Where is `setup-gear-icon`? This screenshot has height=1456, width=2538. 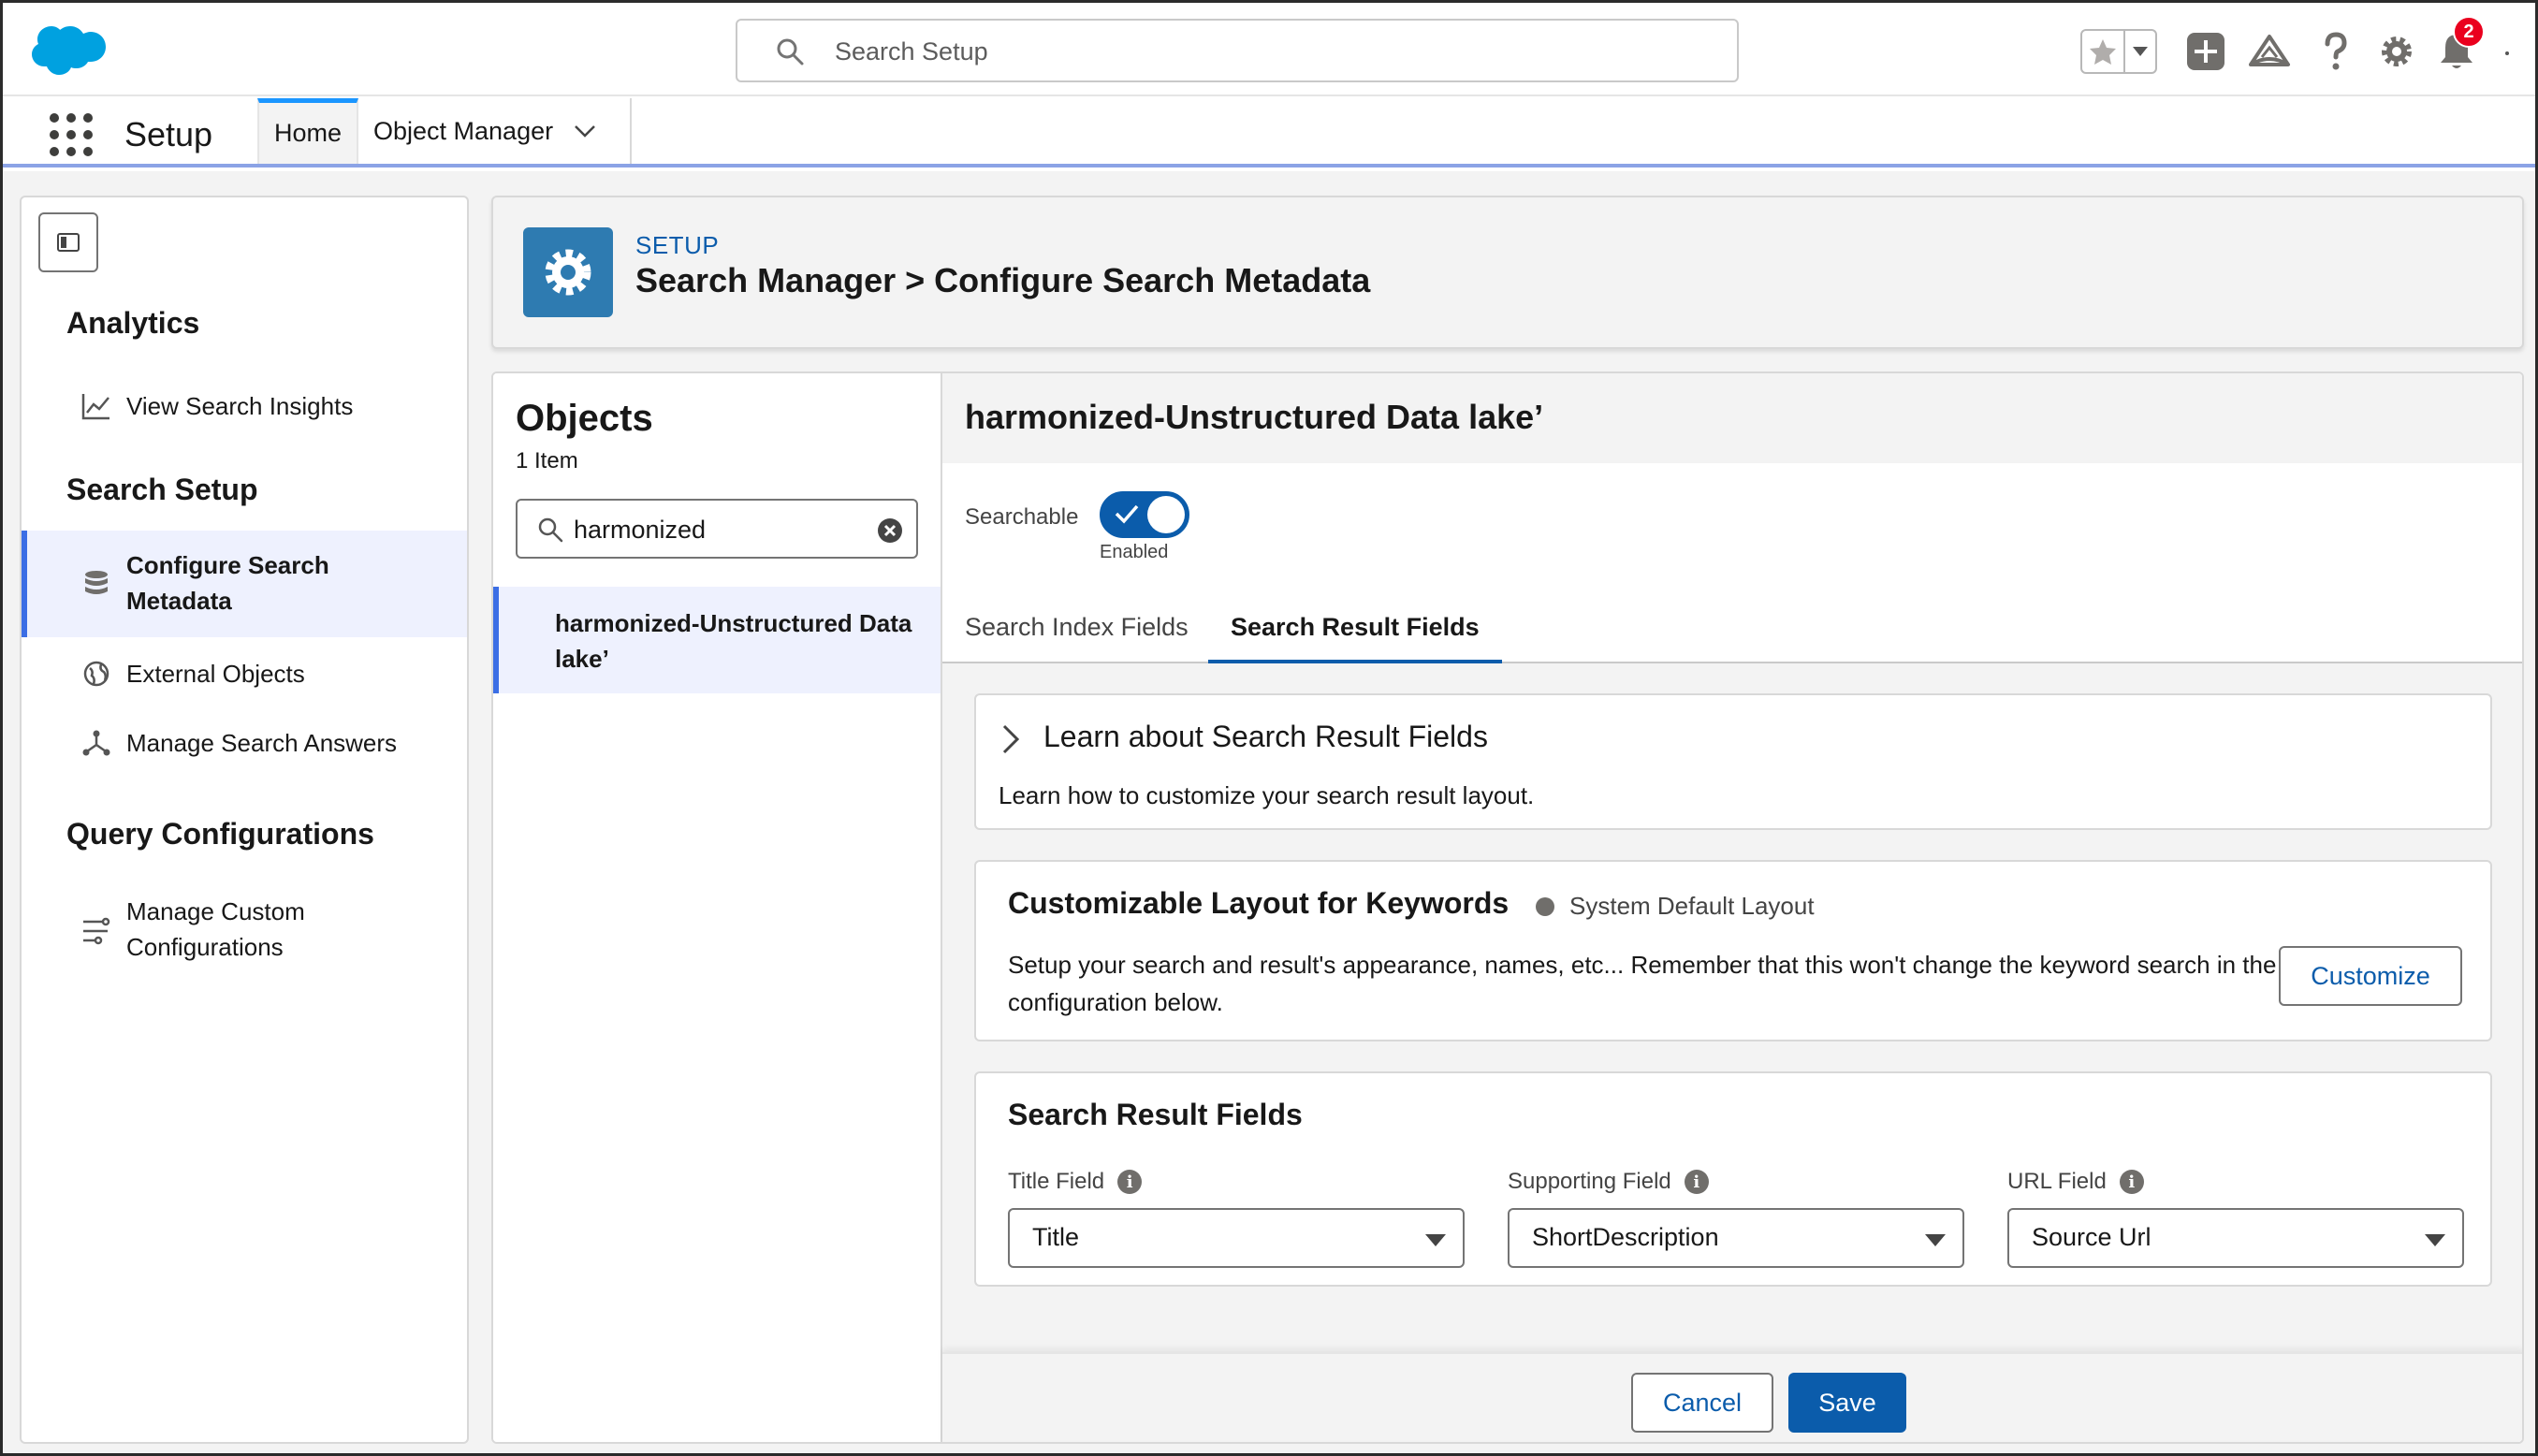
setup-gear-icon is located at coordinates (2396, 51).